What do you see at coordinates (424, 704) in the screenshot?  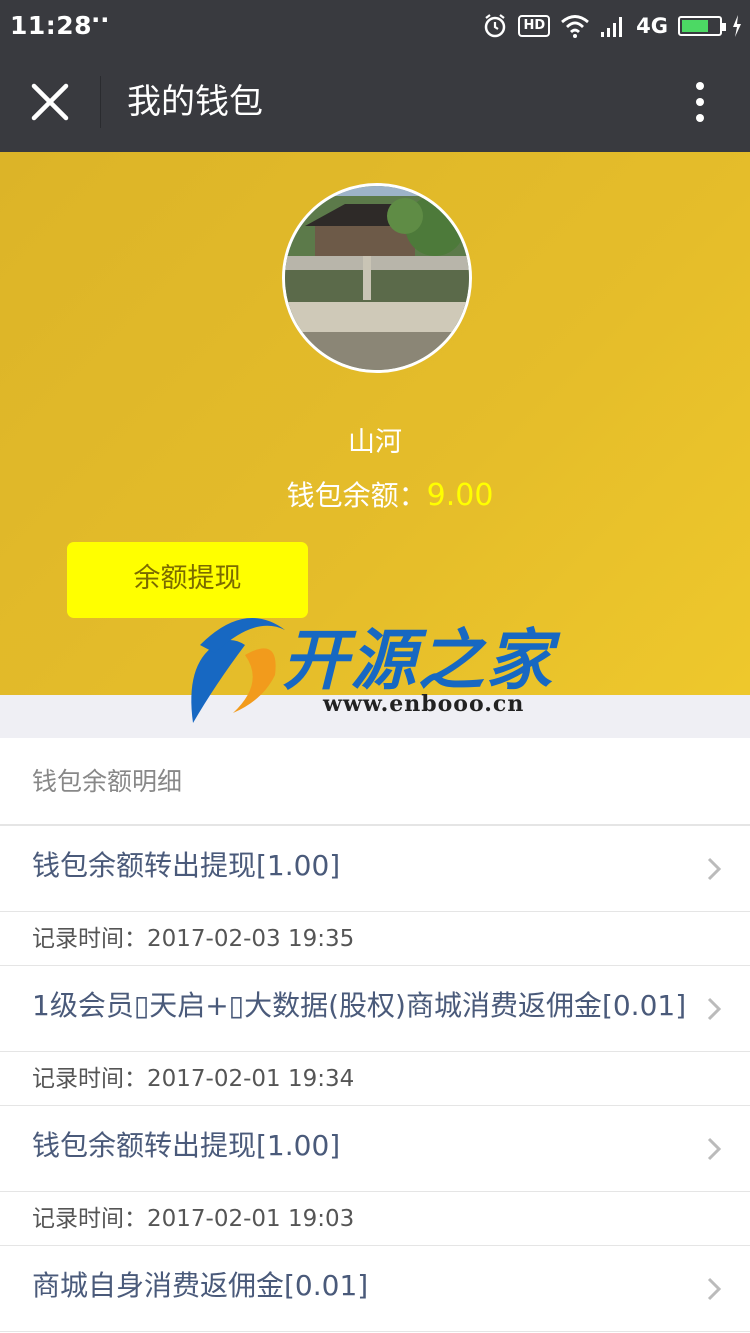 I see `watermark-url: www.enbooo.cn` at bounding box center [424, 704].